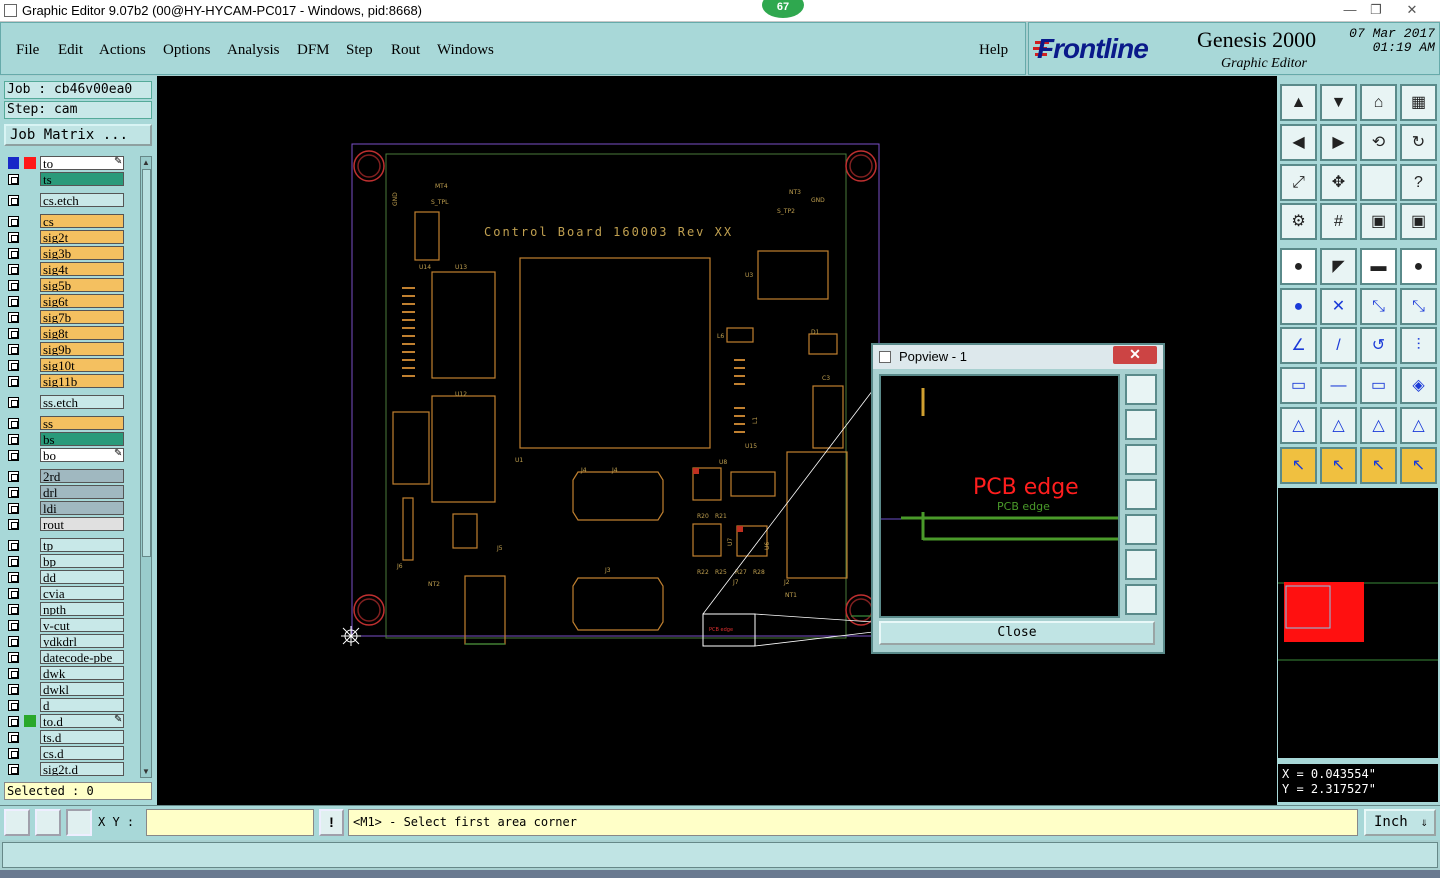  Describe the element at coordinates (1418, 142) in the screenshot. I see `redraw-icon: ↻` at that location.